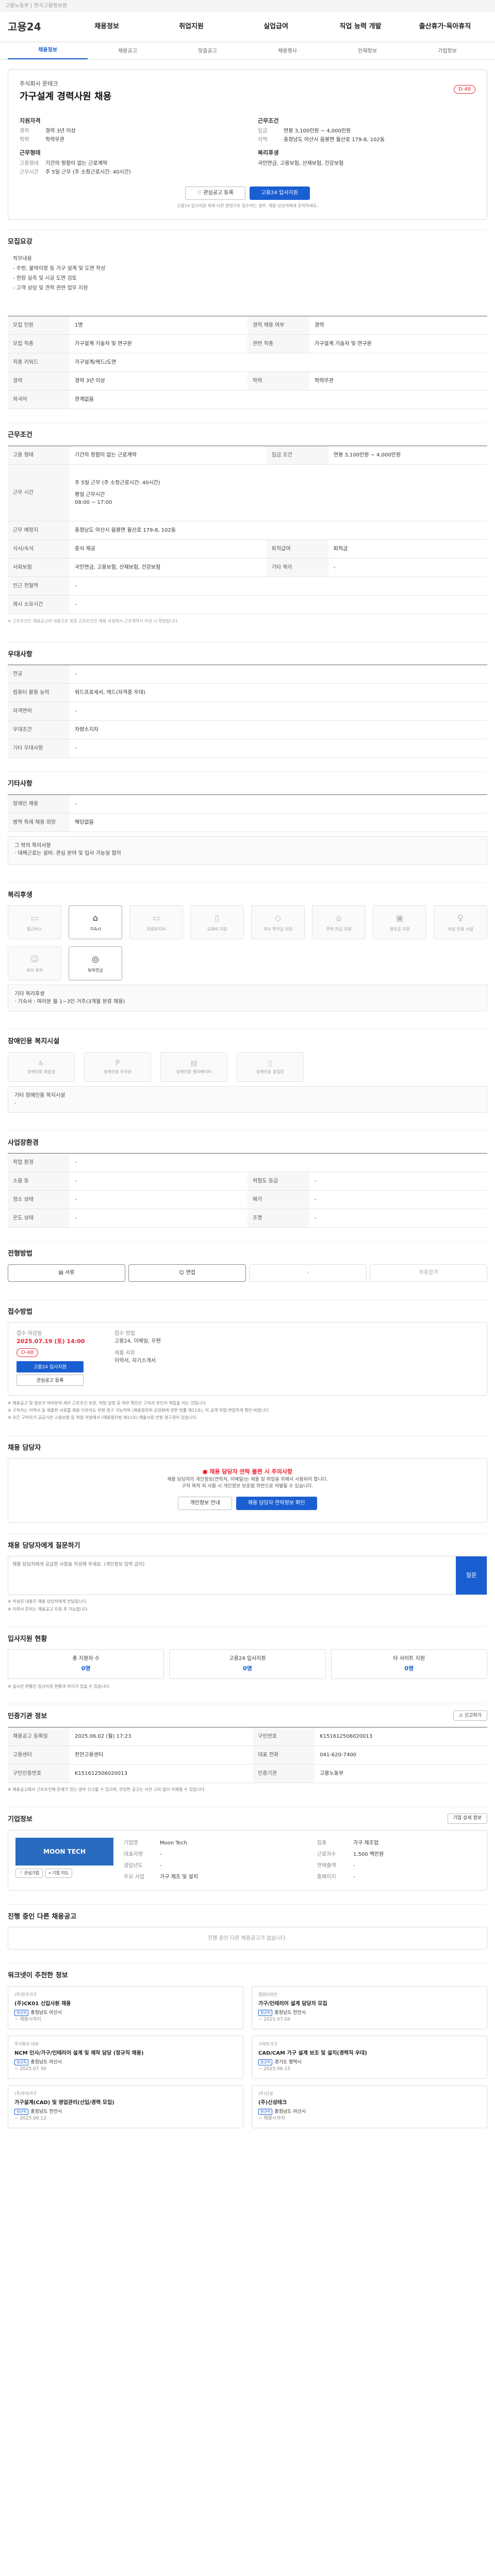 Image resolution: width=495 pixels, height=2576 pixels. What do you see at coordinates (367, 51) in the screenshot?
I see `subtab-talent: 인재정보` at bounding box center [367, 51].